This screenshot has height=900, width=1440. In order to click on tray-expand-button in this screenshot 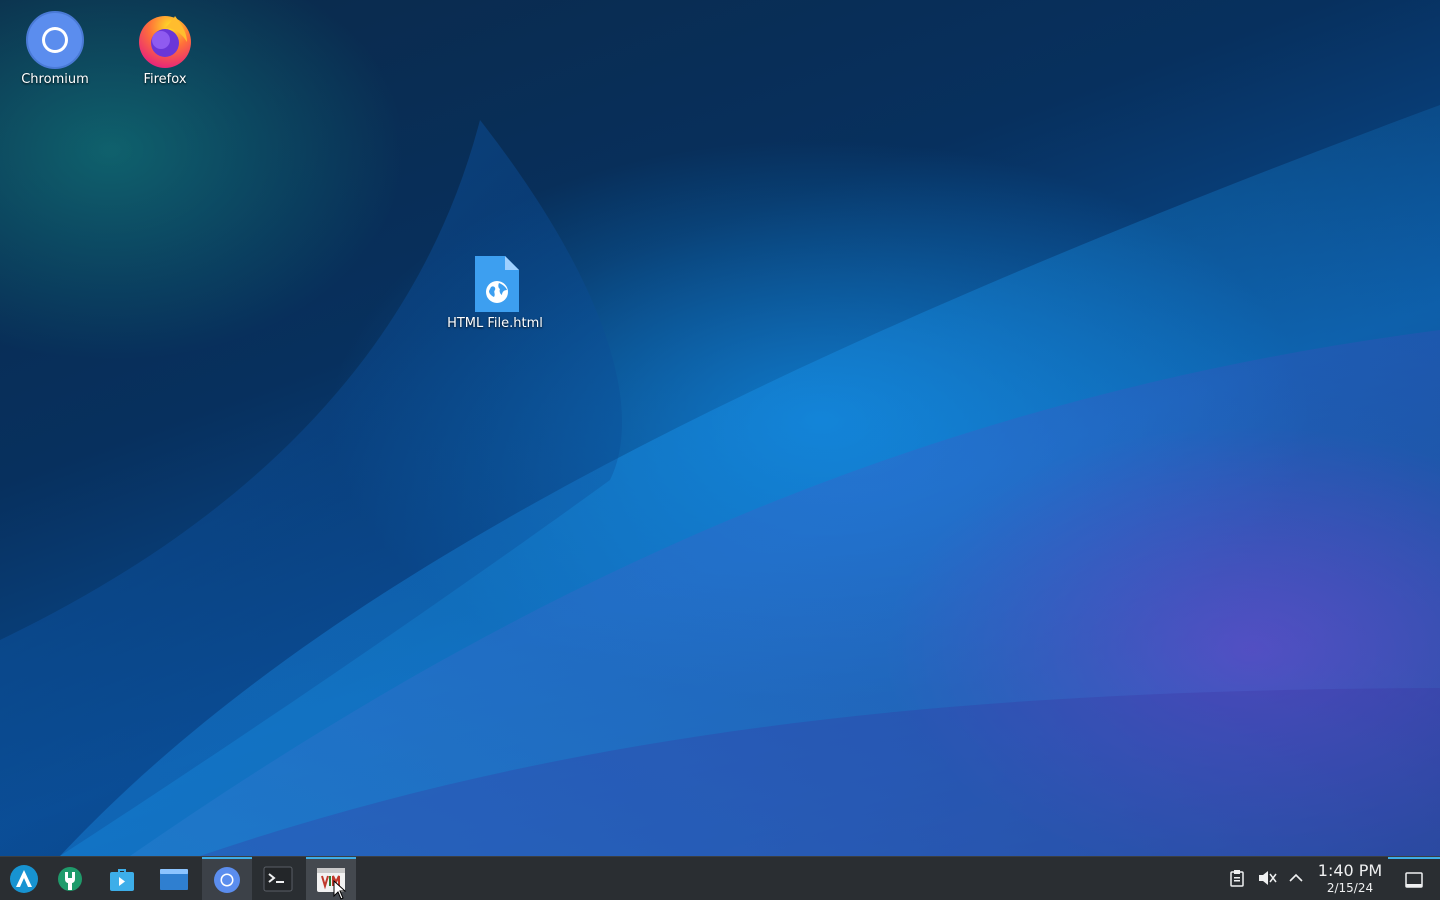, I will do `click(1296, 878)`.